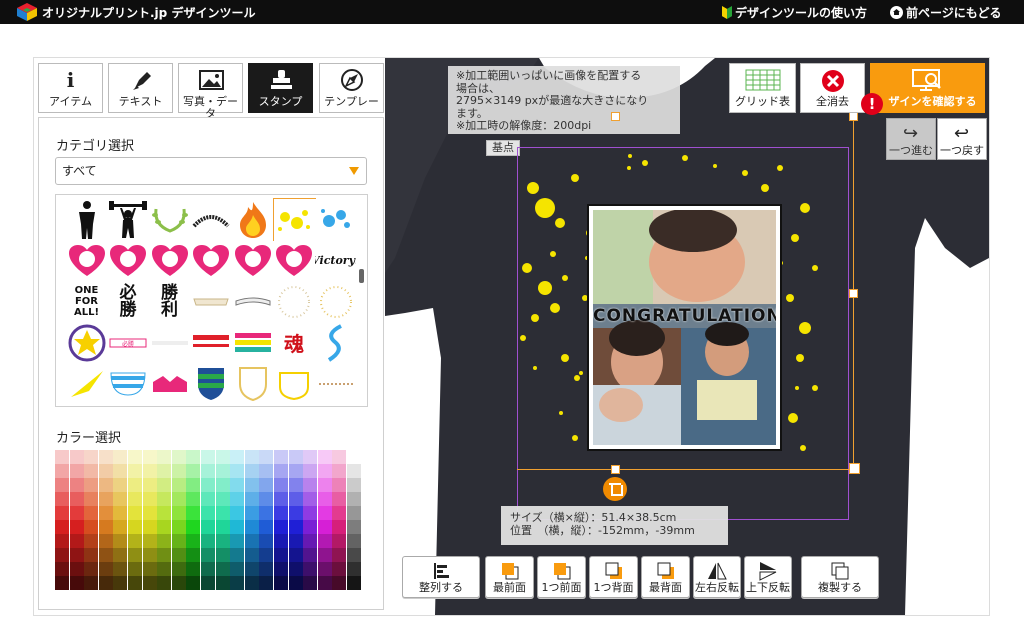  I want to click on stamp-tamashii: 魂, so click(294, 342).